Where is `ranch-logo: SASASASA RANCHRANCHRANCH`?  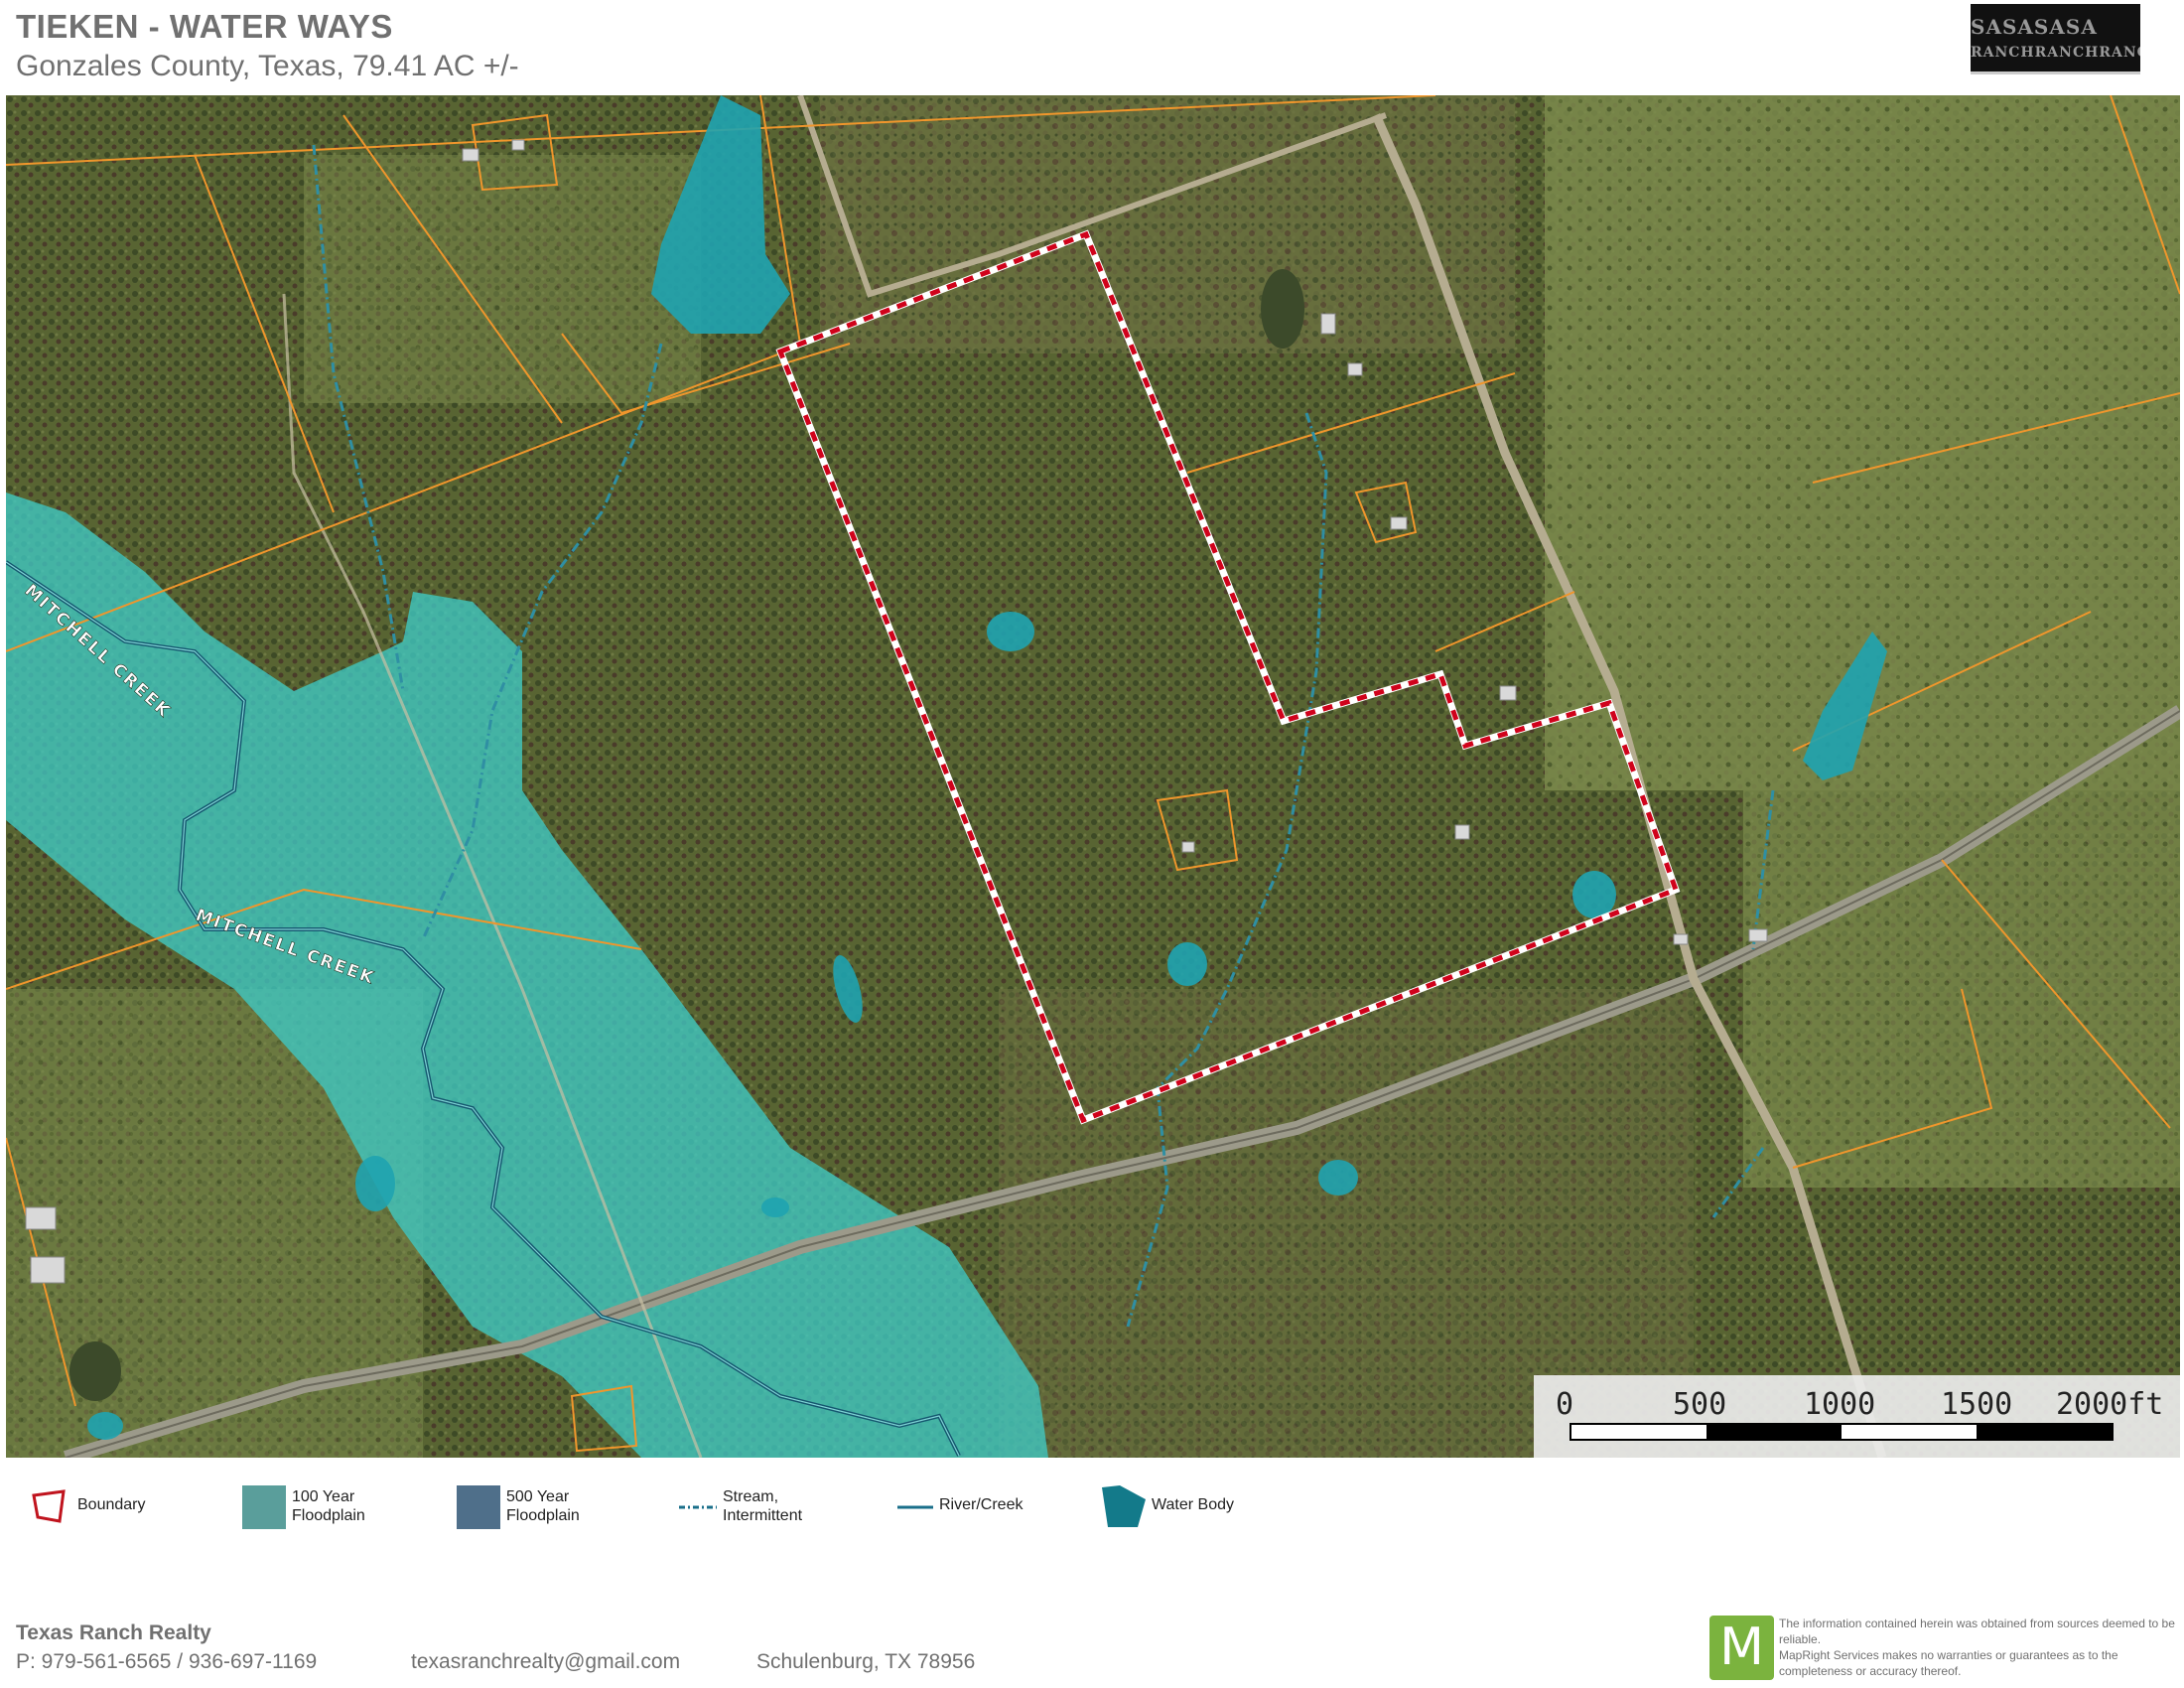 ranch-logo: SASASASA RANCHRANCHRANCH is located at coordinates (2055, 39).